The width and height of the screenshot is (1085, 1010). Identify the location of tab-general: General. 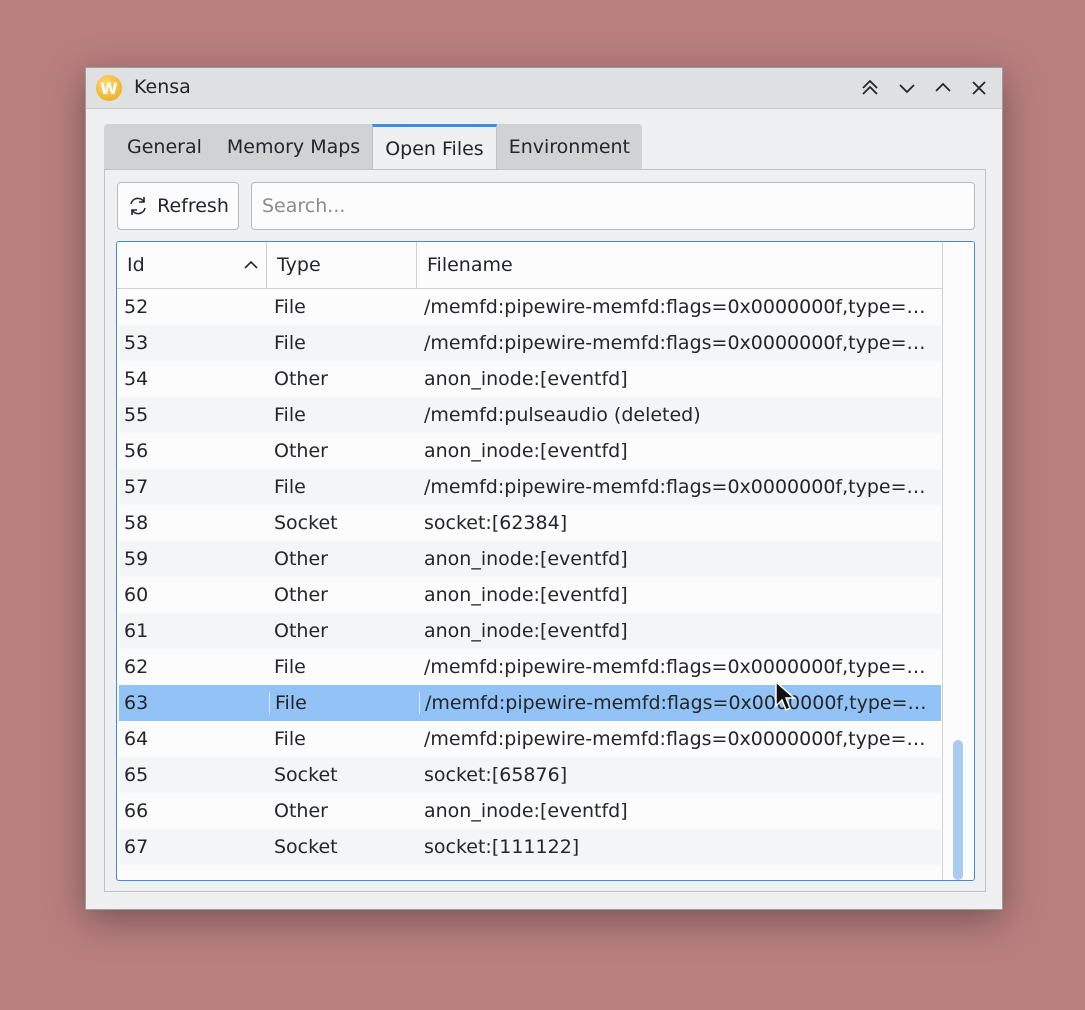
(159, 147).